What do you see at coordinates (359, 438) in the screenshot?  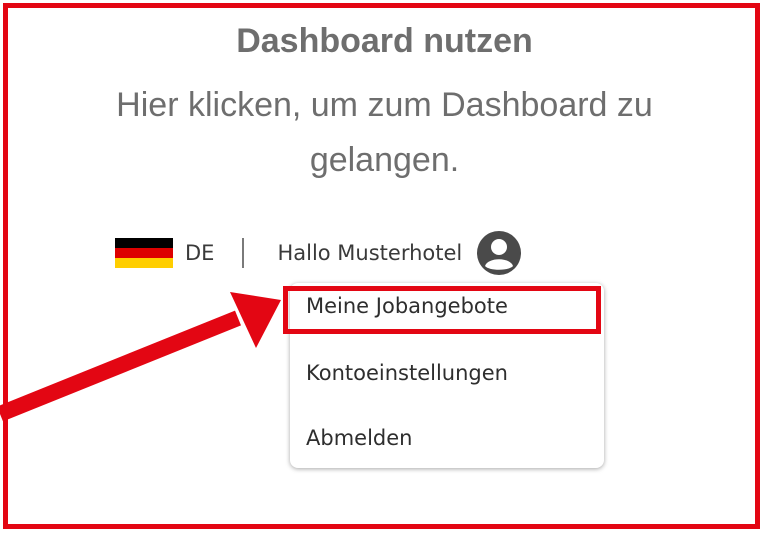 I see `menu-item-abmelden: Abmelden` at bounding box center [359, 438].